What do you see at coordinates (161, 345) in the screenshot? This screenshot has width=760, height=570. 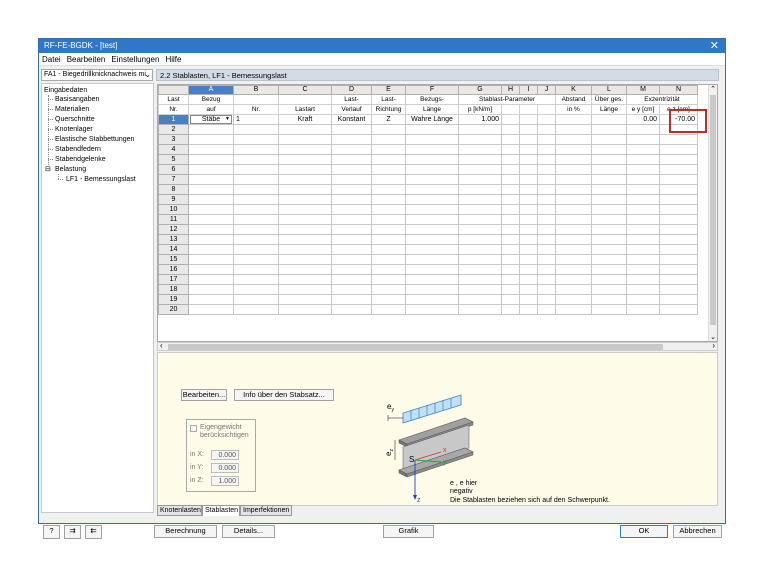 I see `scroll-left-icon: ‹` at bounding box center [161, 345].